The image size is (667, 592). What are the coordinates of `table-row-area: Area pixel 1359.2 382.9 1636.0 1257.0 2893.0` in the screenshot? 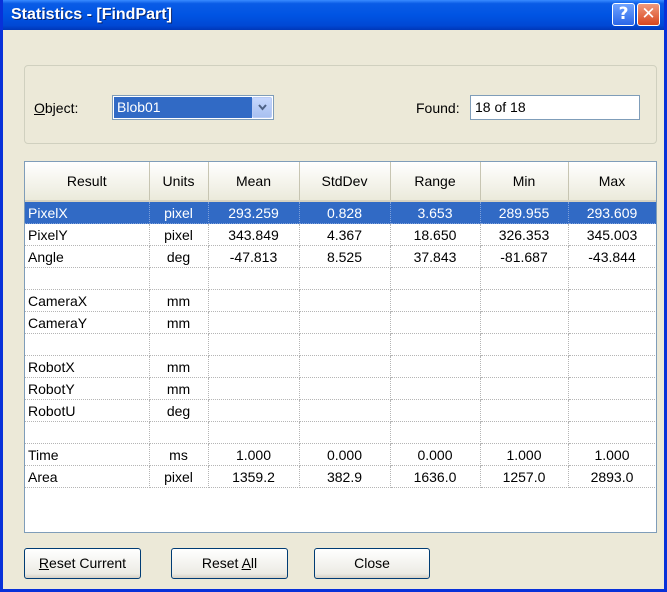 It's located at (340, 476).